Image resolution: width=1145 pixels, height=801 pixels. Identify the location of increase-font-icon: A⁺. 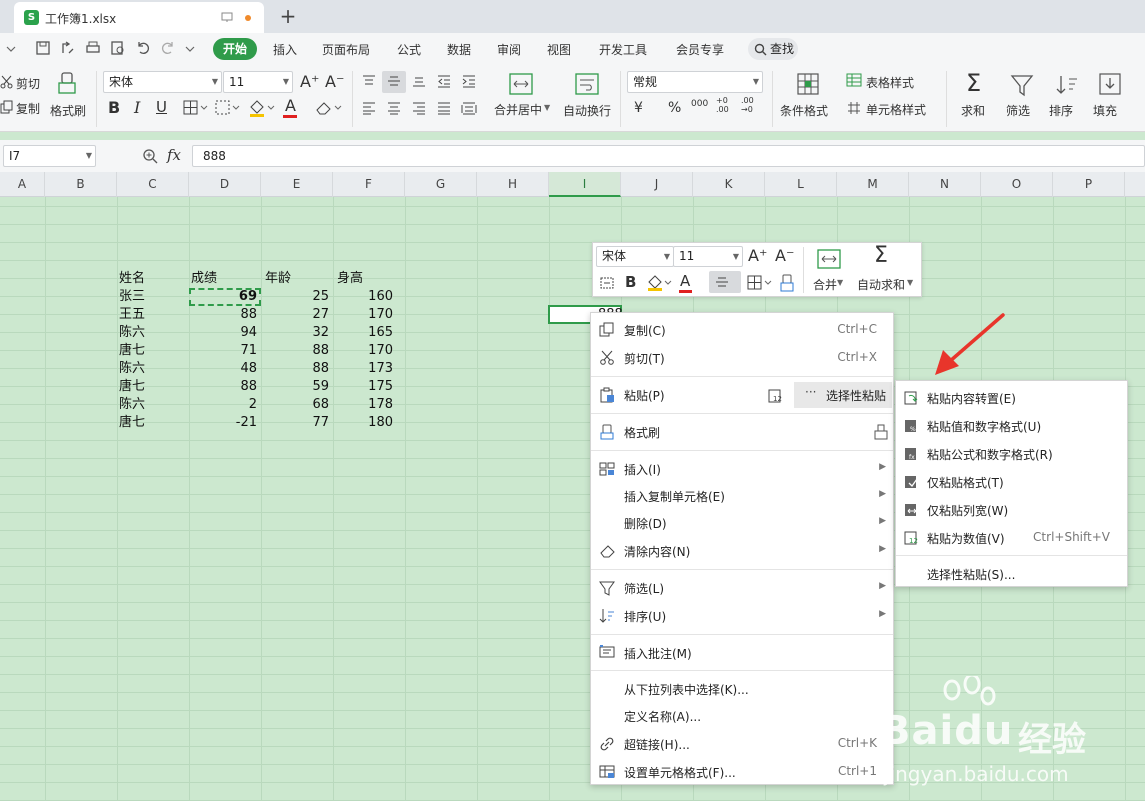
(309, 81).